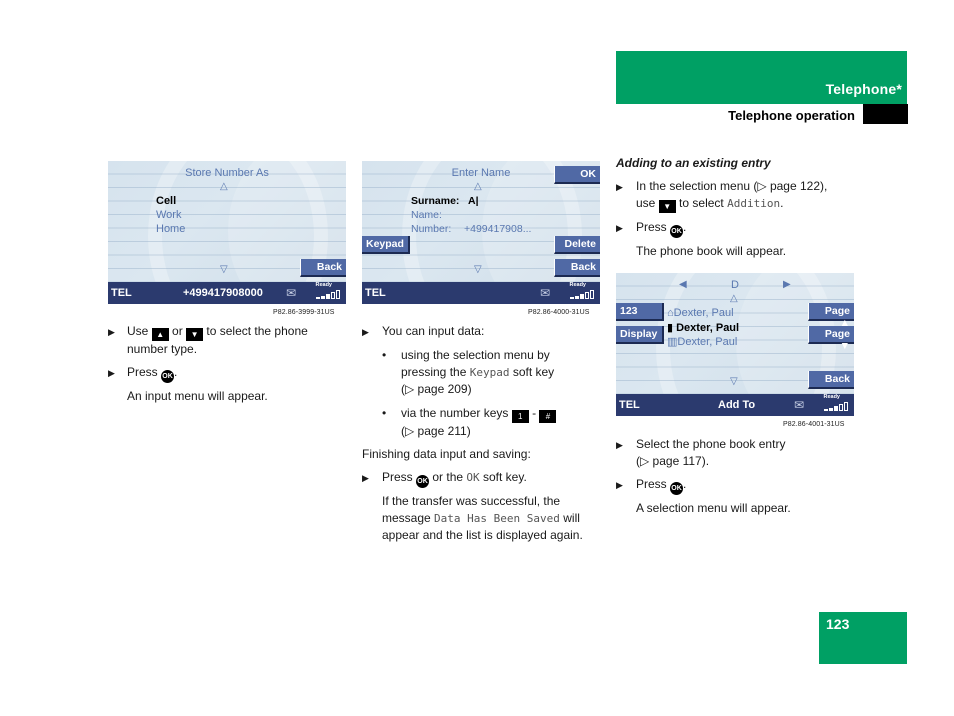 The width and height of the screenshot is (954, 716). Describe the element at coordinates (446, 454) in the screenshot. I see `section-text: Finishing data input and saving:` at that location.